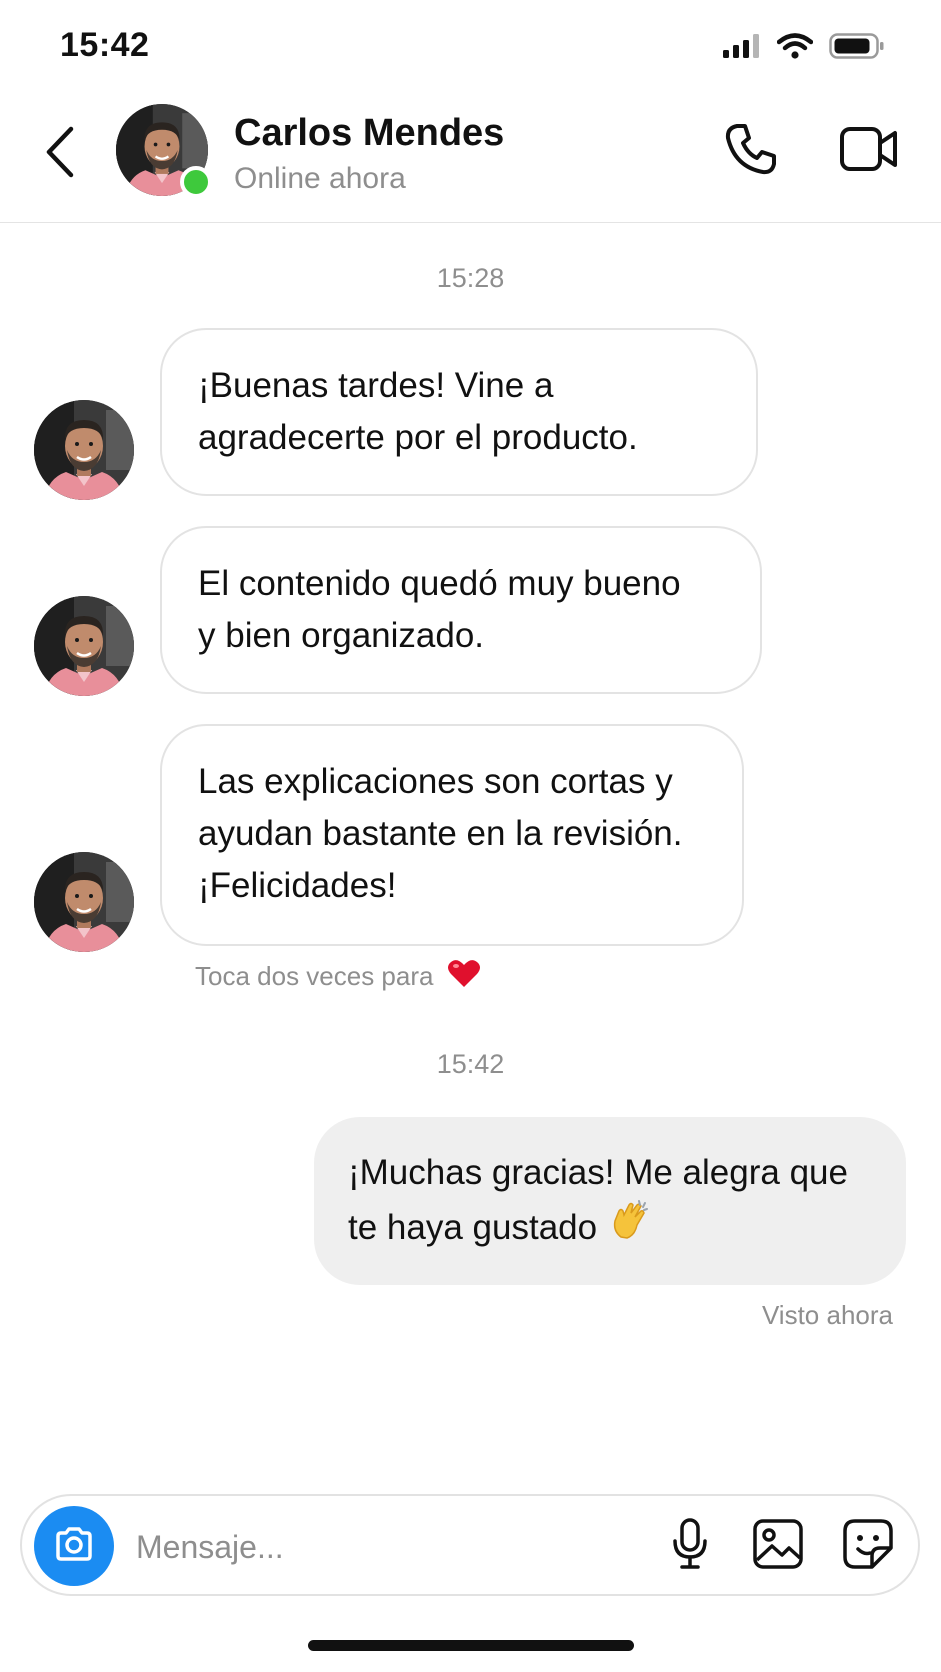 The image size is (941, 1672). I want to click on image-icon, so click(778, 1546).